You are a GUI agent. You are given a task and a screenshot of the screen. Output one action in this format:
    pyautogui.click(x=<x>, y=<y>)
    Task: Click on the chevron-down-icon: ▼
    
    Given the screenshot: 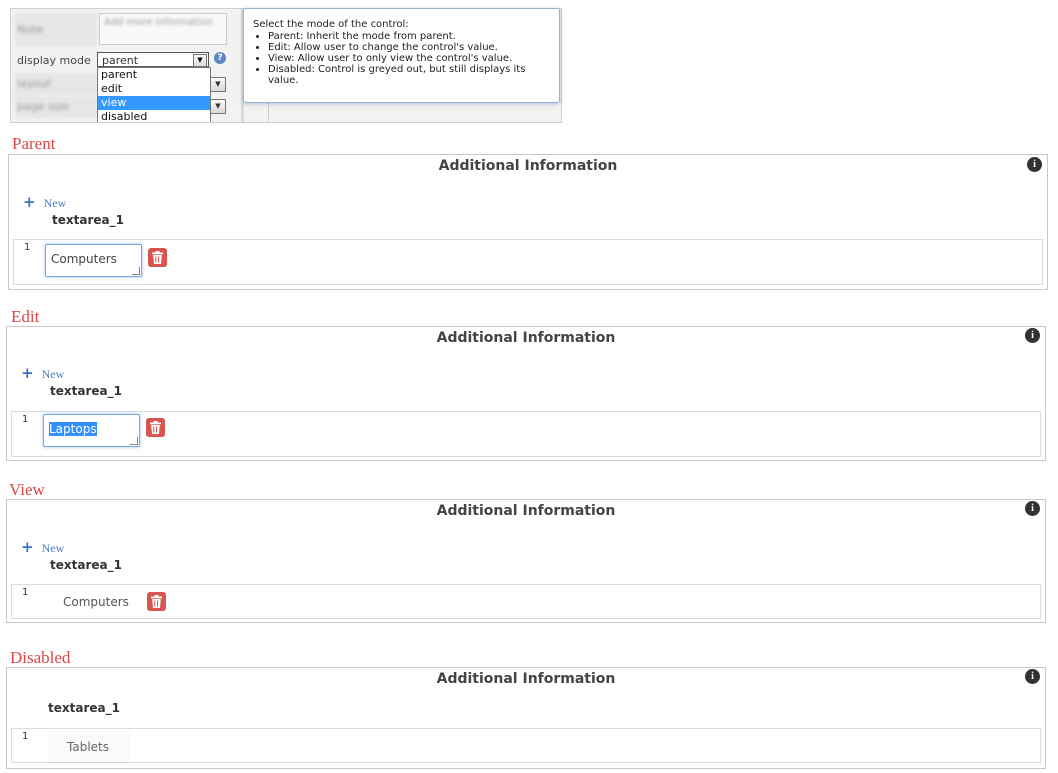 What is the action you would take?
    pyautogui.click(x=200, y=60)
    